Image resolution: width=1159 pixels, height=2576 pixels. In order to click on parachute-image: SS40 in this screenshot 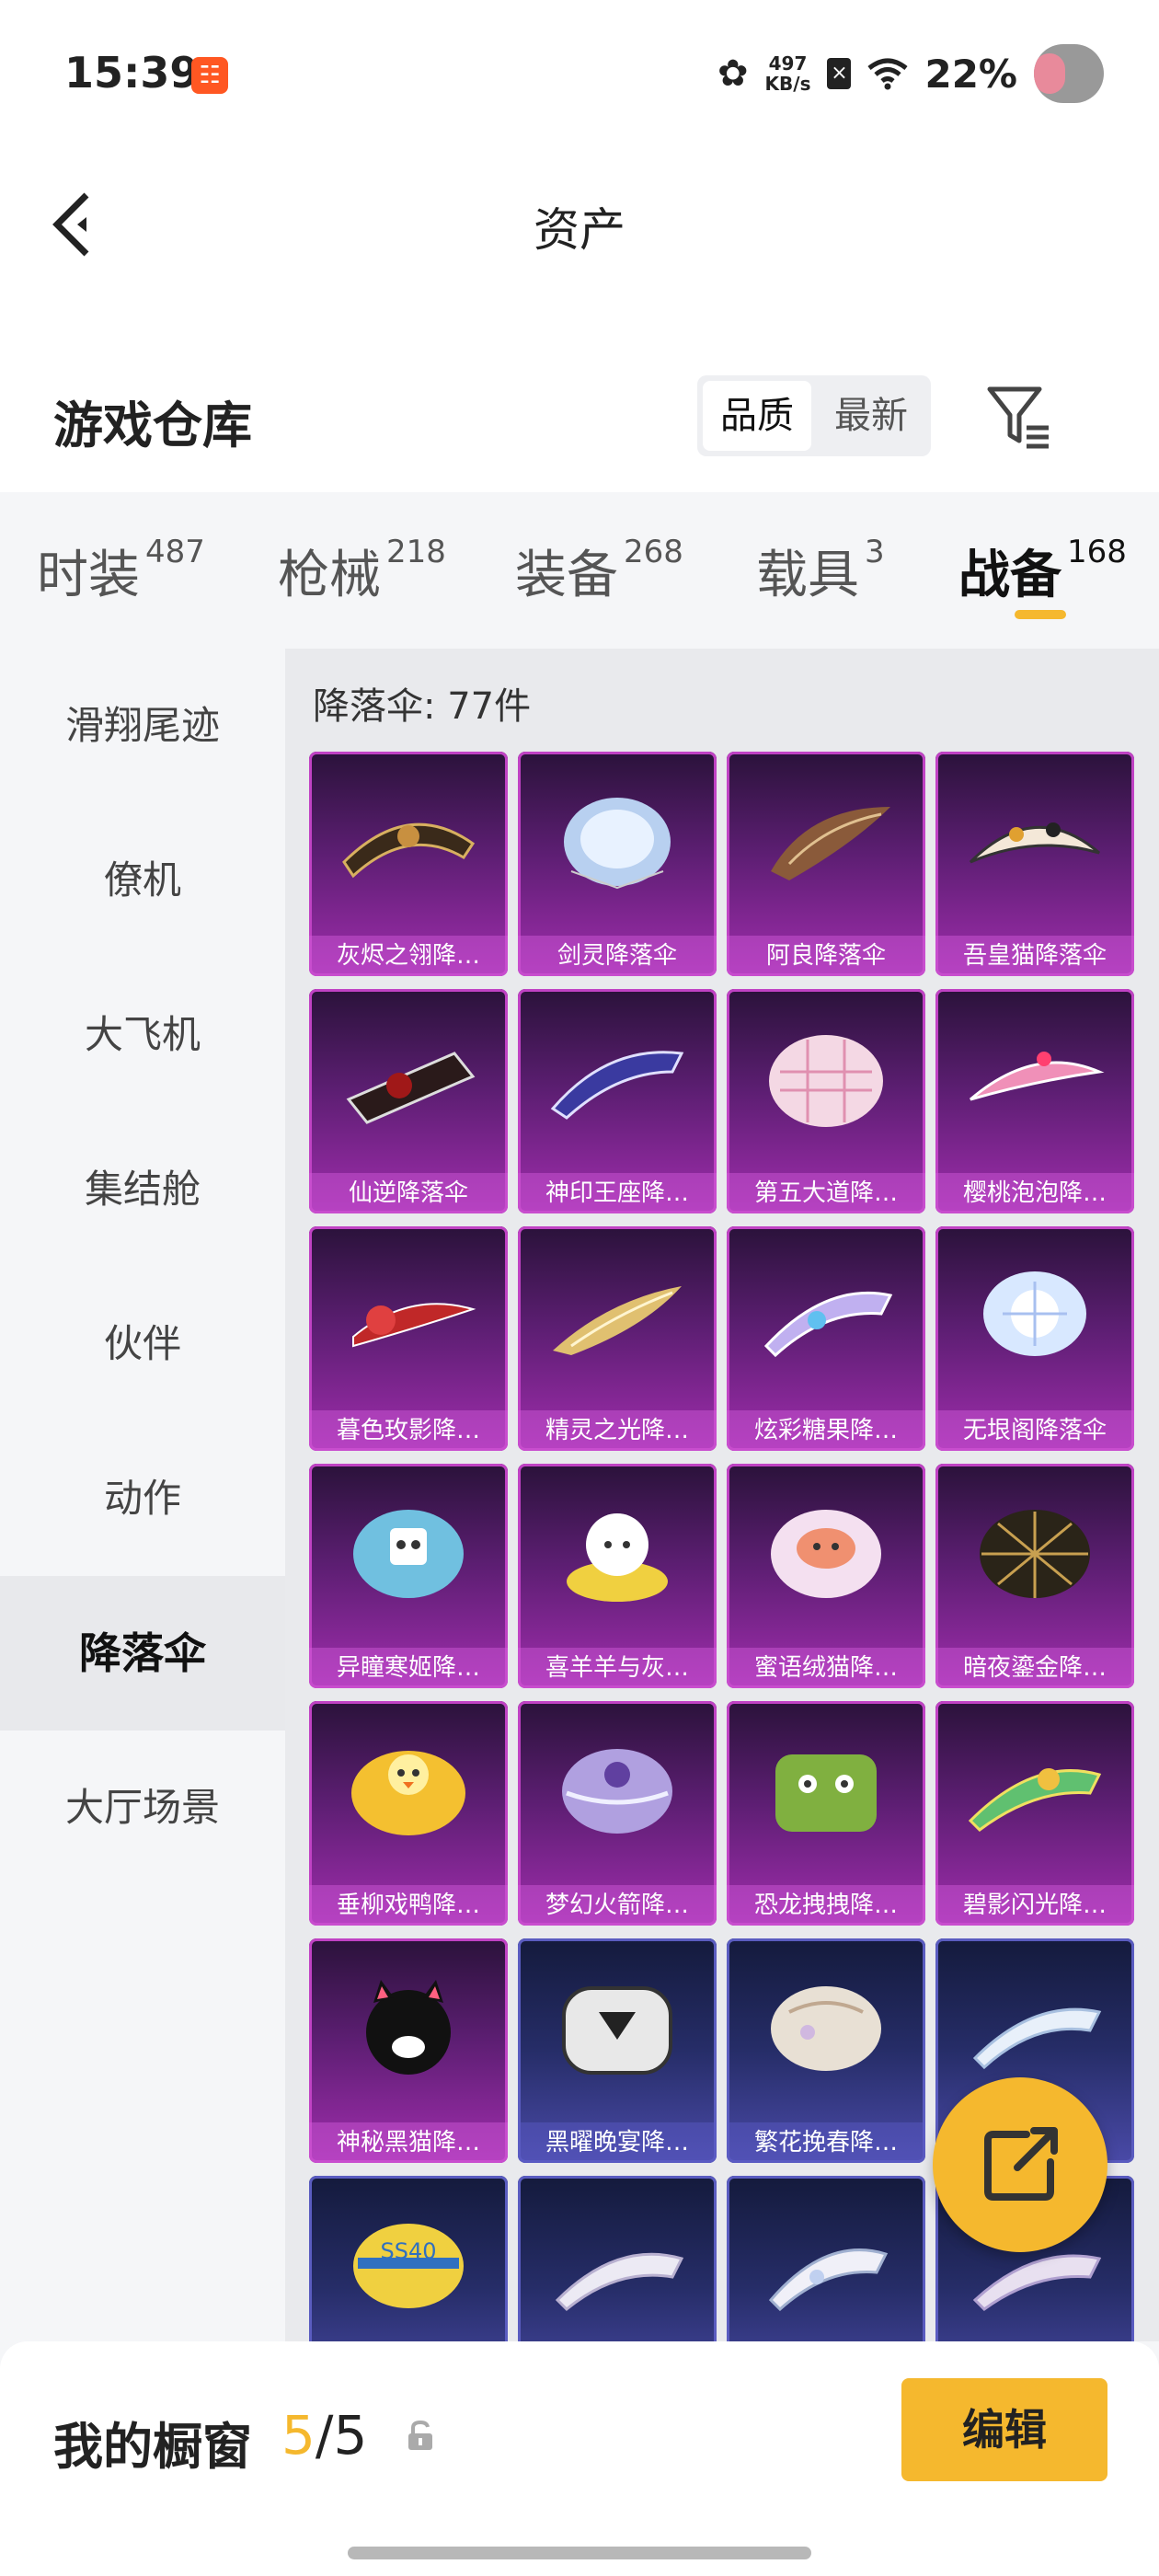, I will do `click(408, 2268)`.